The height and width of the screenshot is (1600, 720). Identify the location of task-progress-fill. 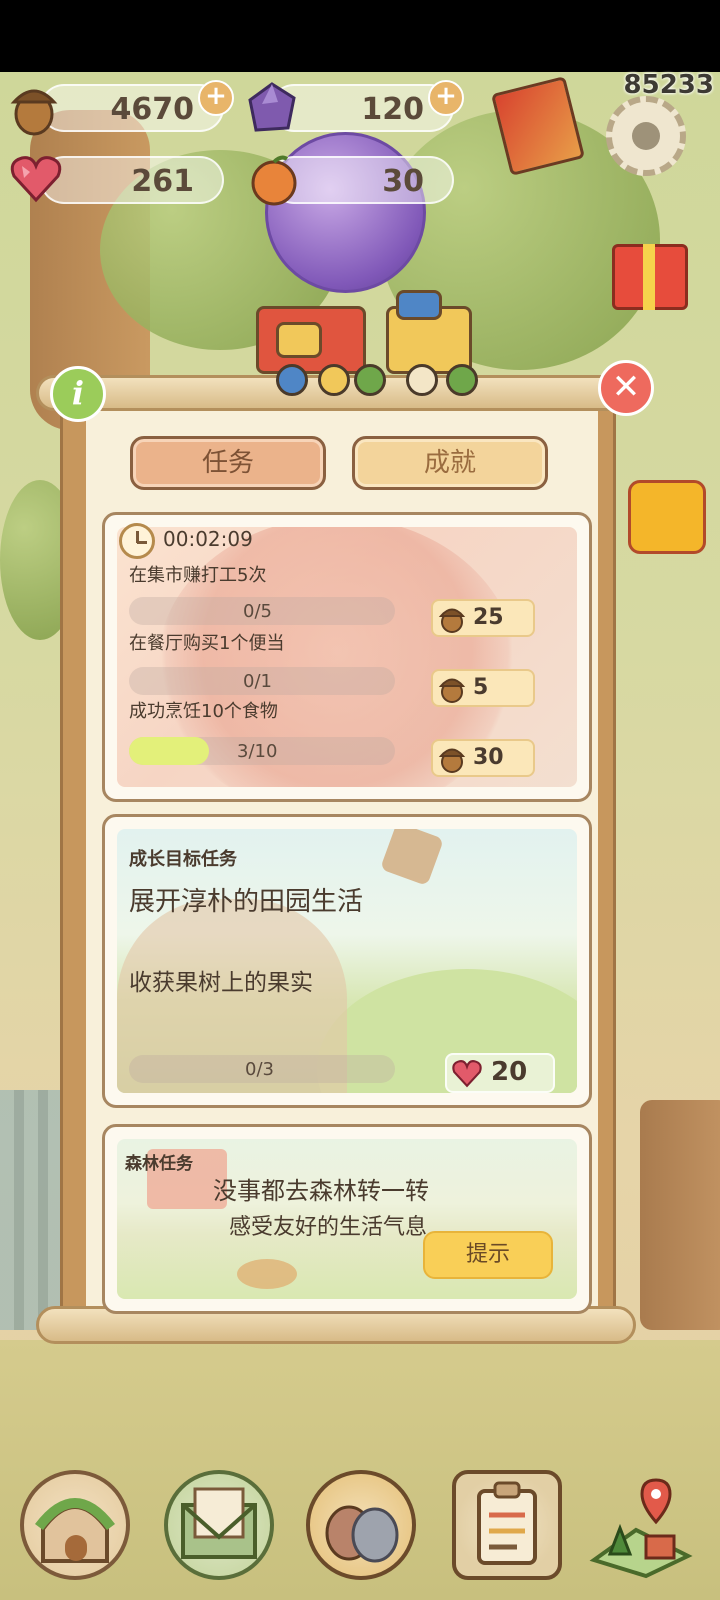
(169, 751).